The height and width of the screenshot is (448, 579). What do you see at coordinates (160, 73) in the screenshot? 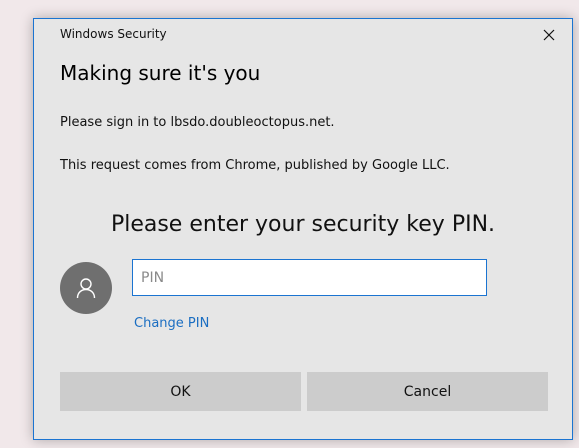
I see `dialog-heading: Making sure it's you` at bounding box center [160, 73].